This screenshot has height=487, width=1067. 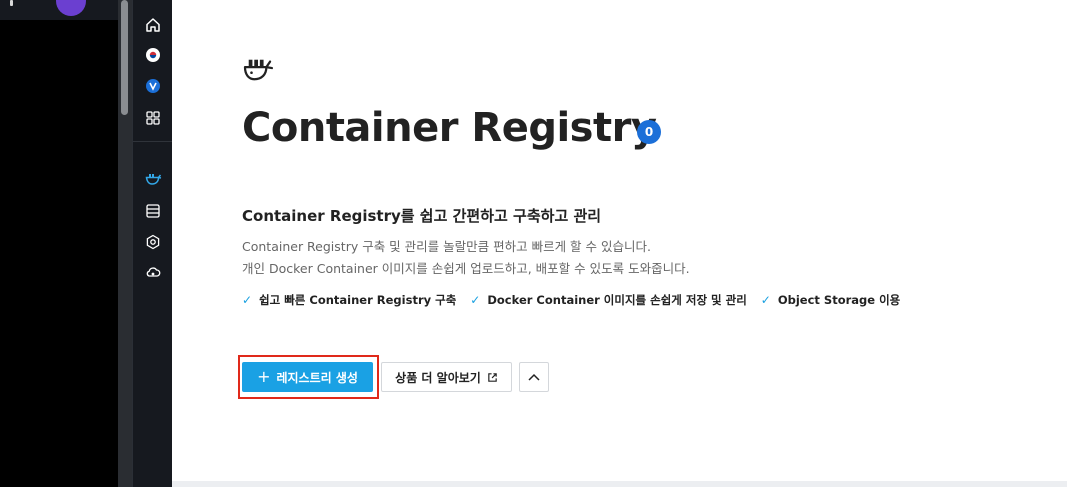 What do you see at coordinates (153, 141) in the screenshot?
I see `rail-divider` at bounding box center [153, 141].